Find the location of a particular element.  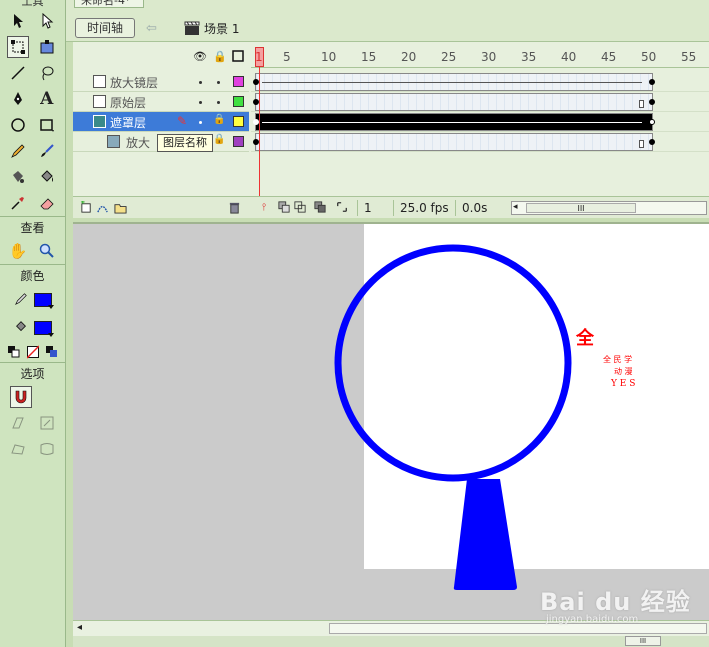

text-line-1: 全 民 学 is located at coordinates (617, 359).